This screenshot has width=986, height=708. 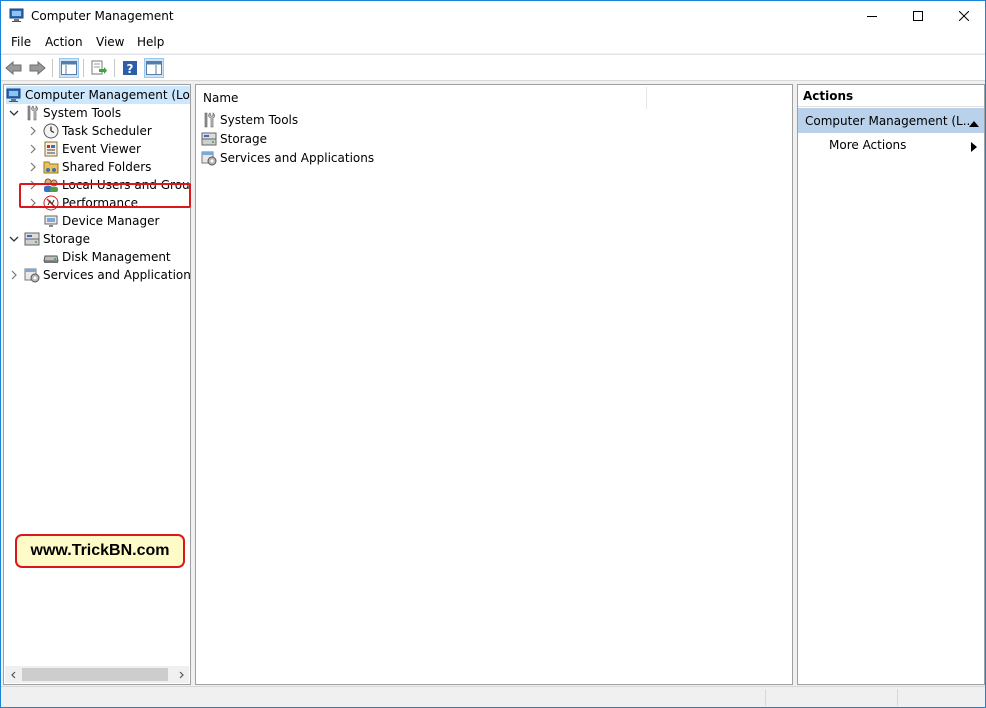 I want to click on tree-item-event-viewer: Event Viewer, so click(x=84, y=149).